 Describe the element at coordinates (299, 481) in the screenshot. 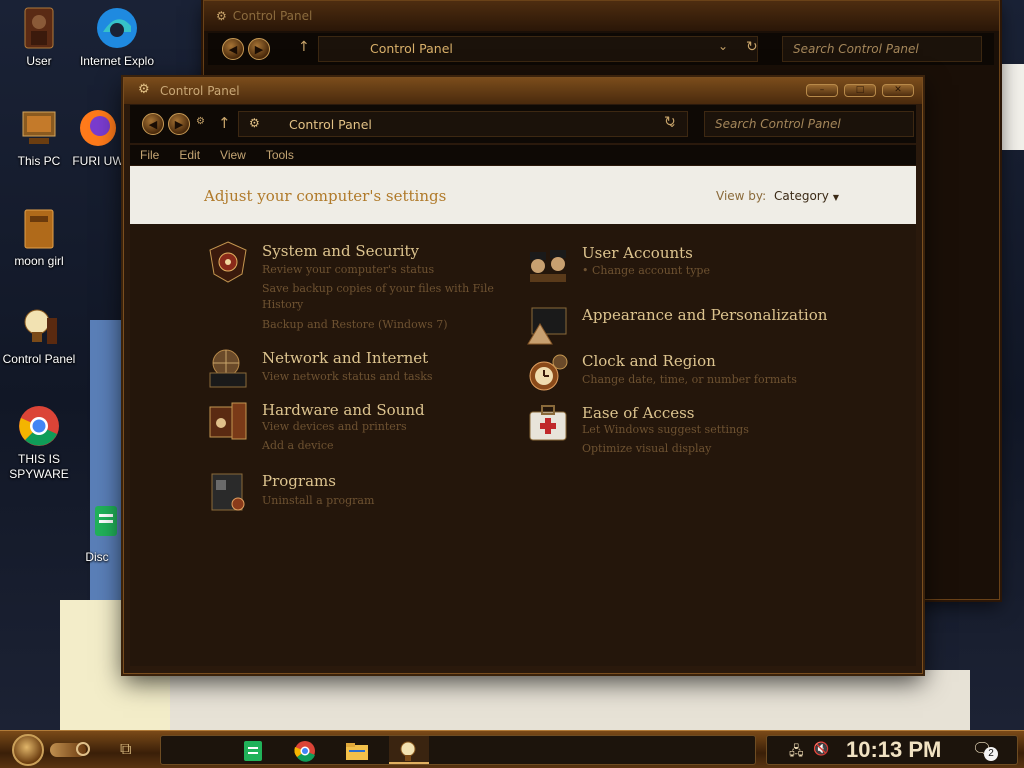

I see `category-title: Programs` at that location.